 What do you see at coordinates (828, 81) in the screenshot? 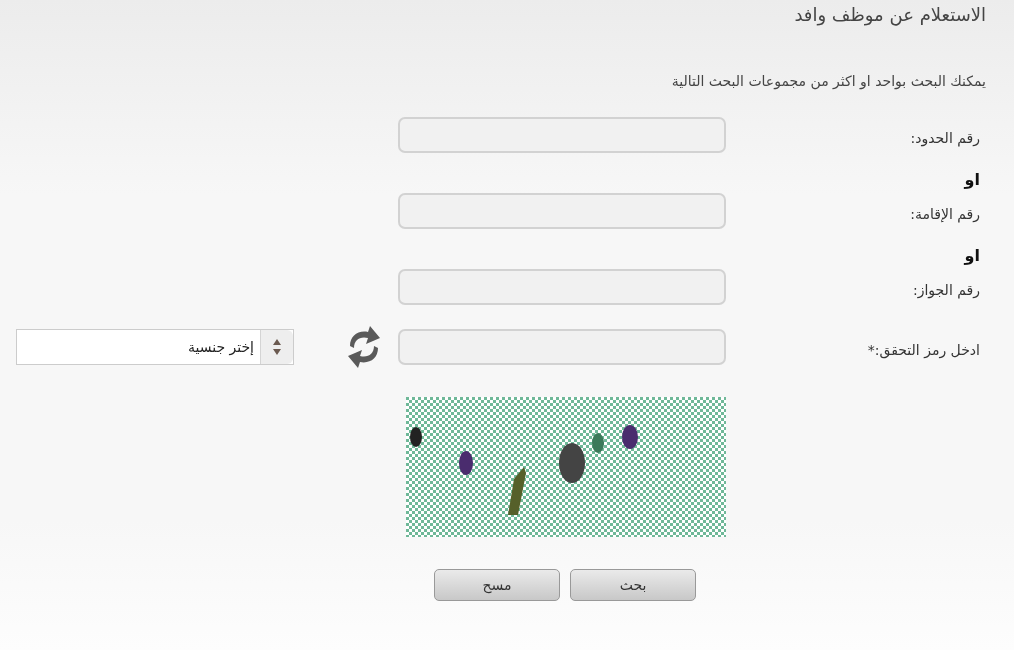
I see `intro-text: يمكنك البحث بواحد او اكثر من مجموعات البحث التالية` at bounding box center [828, 81].